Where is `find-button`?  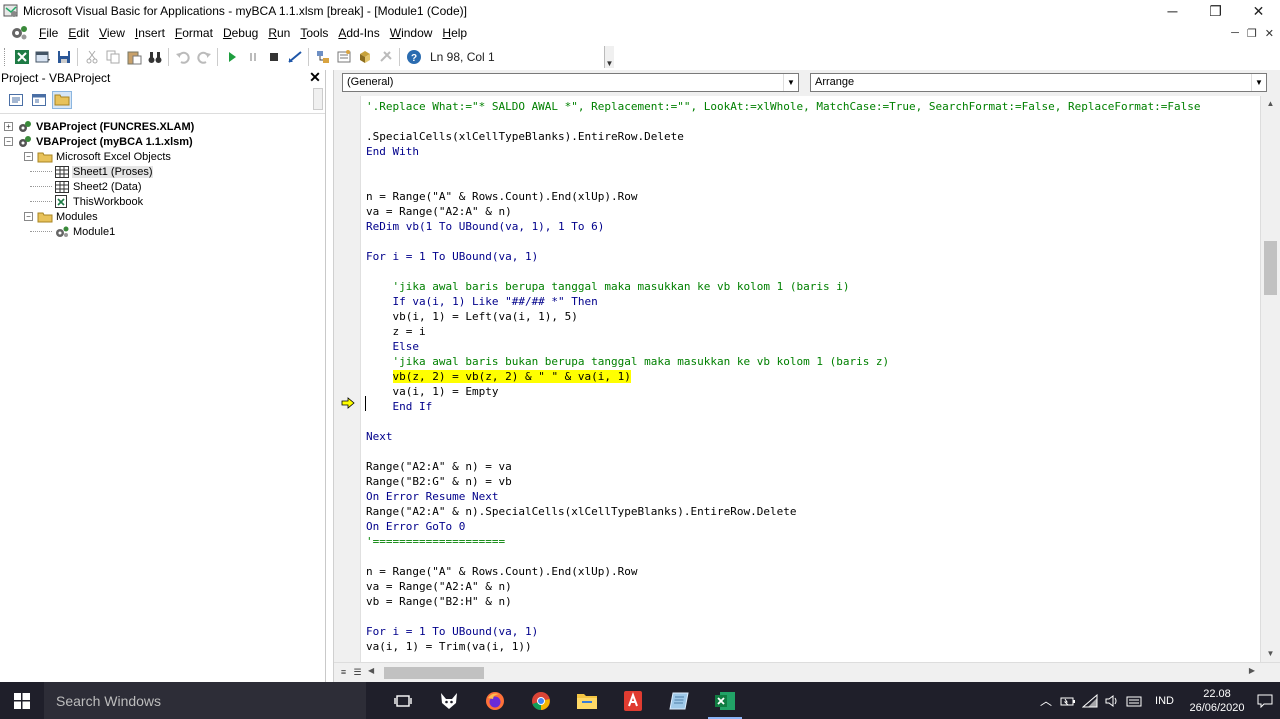
find-button is located at coordinates (154, 57).